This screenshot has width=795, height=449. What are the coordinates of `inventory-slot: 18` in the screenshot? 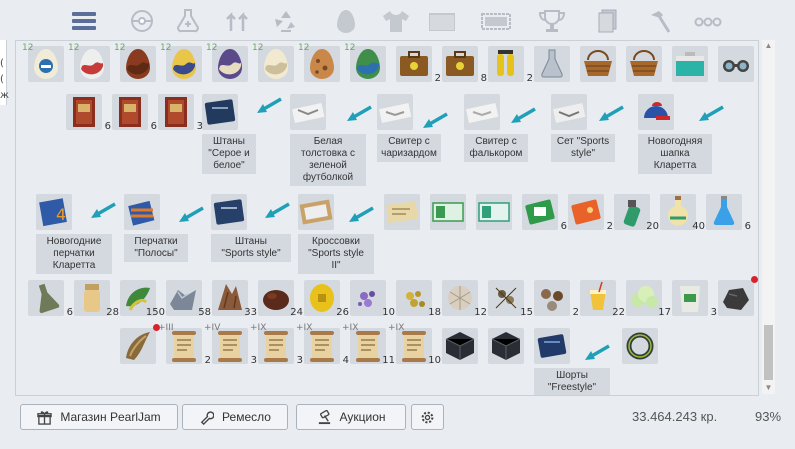 It's located at (418, 299).